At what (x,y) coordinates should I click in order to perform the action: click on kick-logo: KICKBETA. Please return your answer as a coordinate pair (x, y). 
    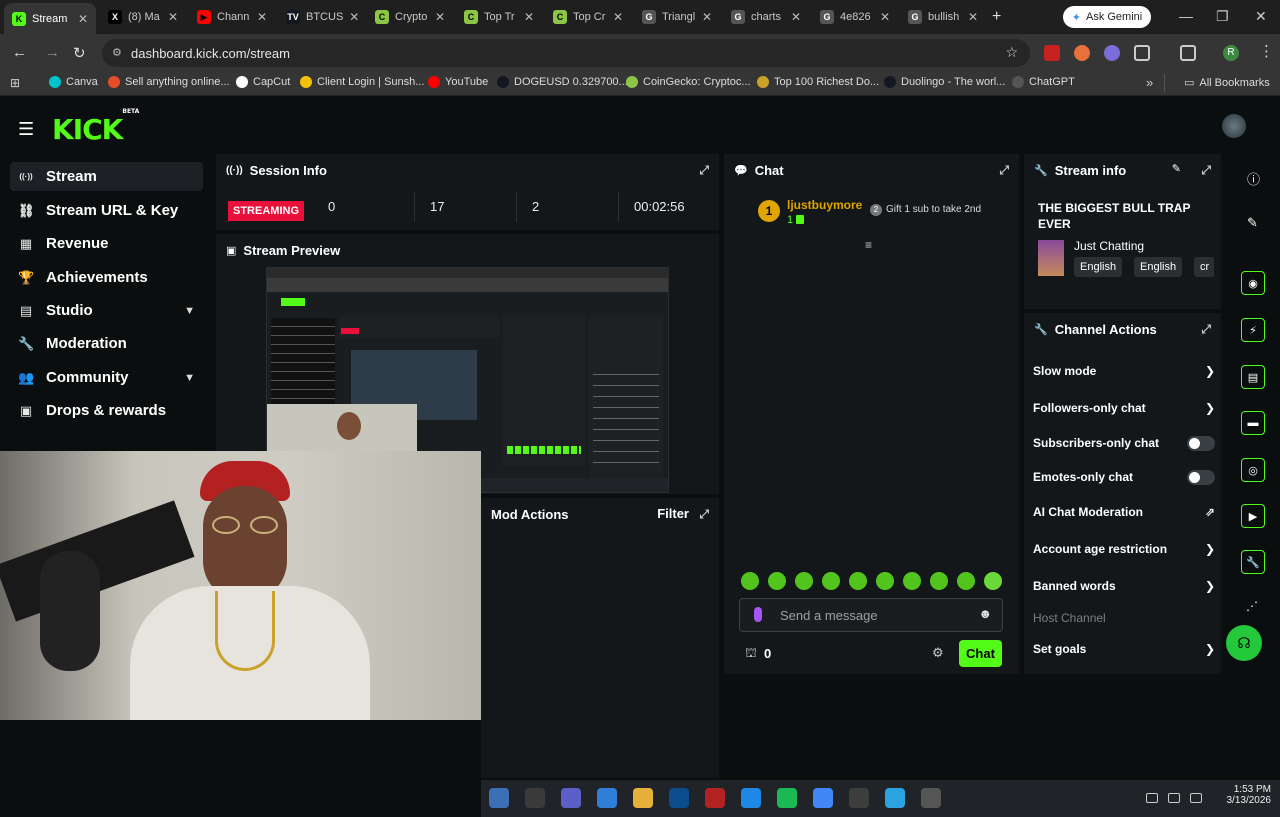
    Looking at the image, I should click on (95, 127).